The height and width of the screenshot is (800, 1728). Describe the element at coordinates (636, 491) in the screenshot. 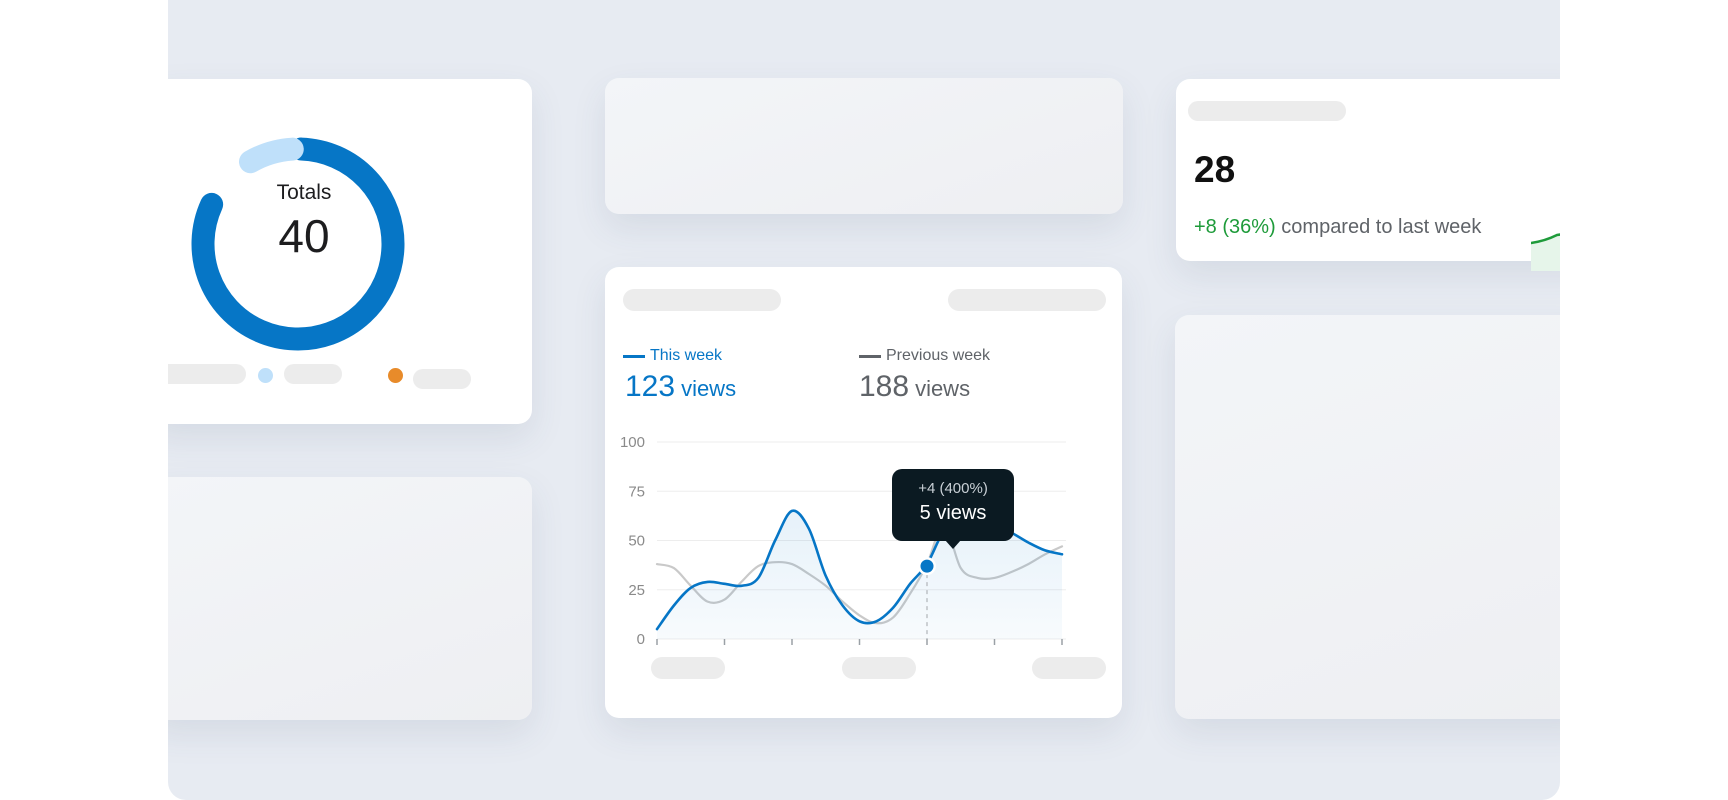

I see `y-tick-label: 75` at that location.